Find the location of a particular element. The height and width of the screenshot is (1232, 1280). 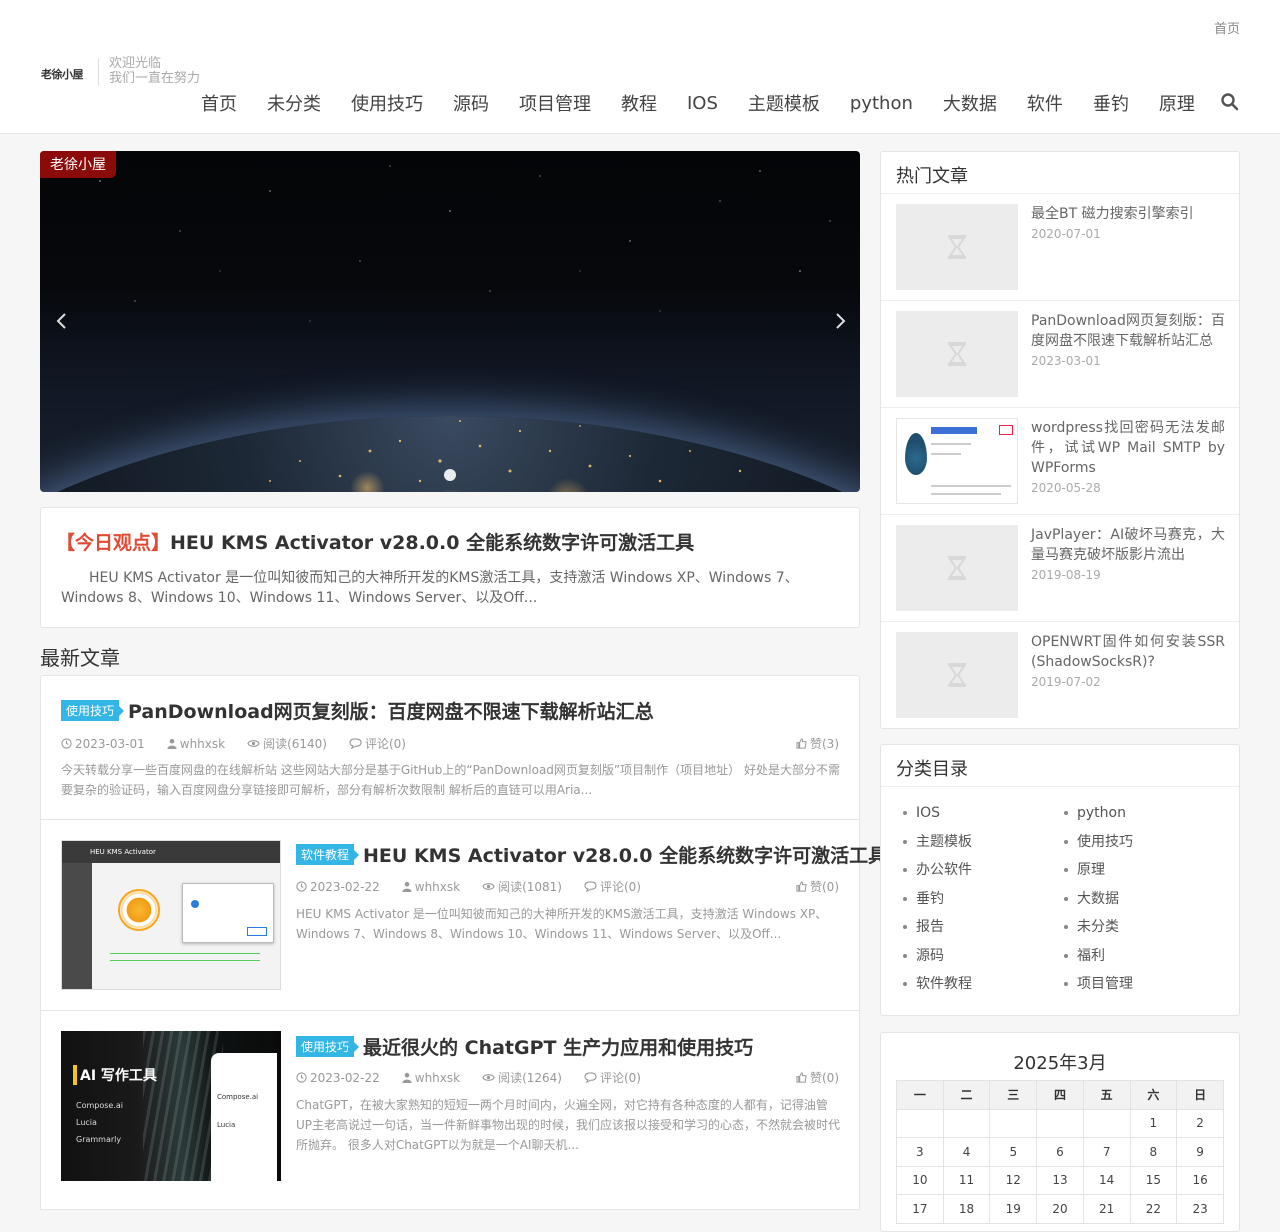

category-item-tips: 使用技巧 is located at coordinates (1144, 842).